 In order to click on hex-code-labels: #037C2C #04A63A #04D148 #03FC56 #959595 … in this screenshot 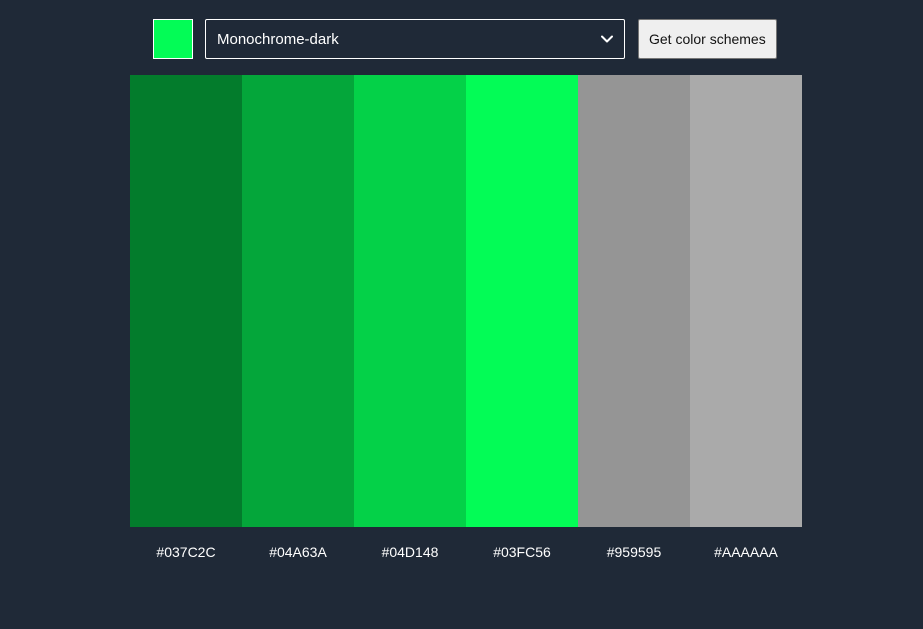, I will do `click(466, 552)`.